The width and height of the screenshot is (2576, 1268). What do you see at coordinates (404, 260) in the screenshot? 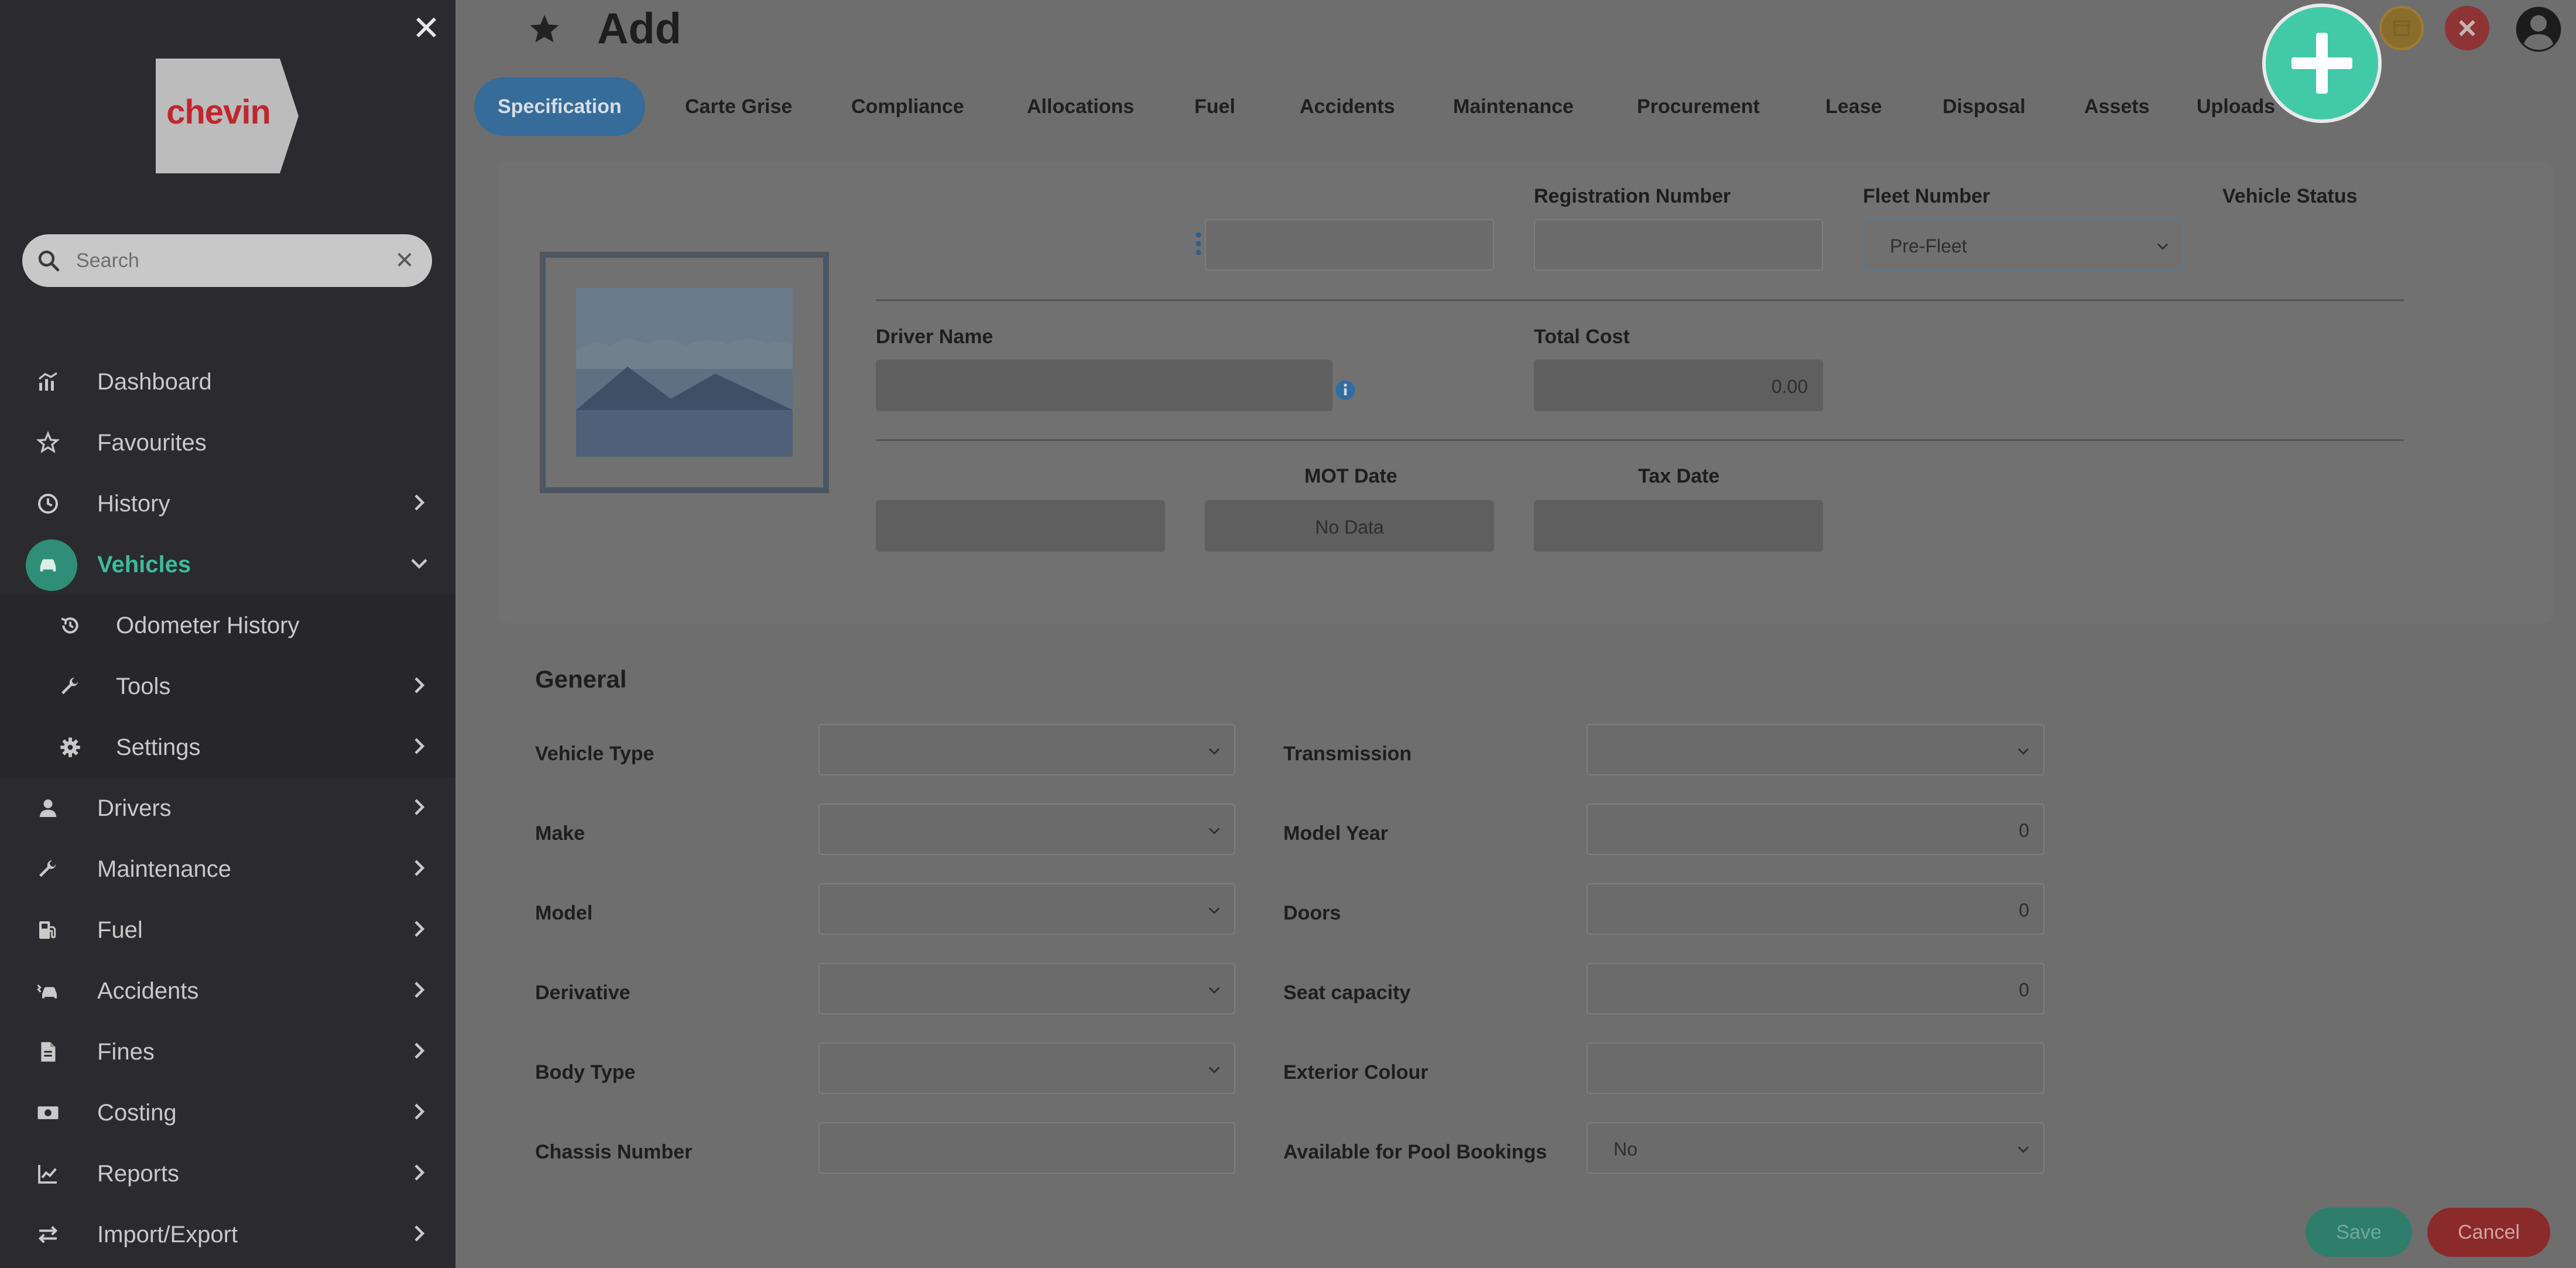
I see `clear-search-icon: ✕` at bounding box center [404, 260].